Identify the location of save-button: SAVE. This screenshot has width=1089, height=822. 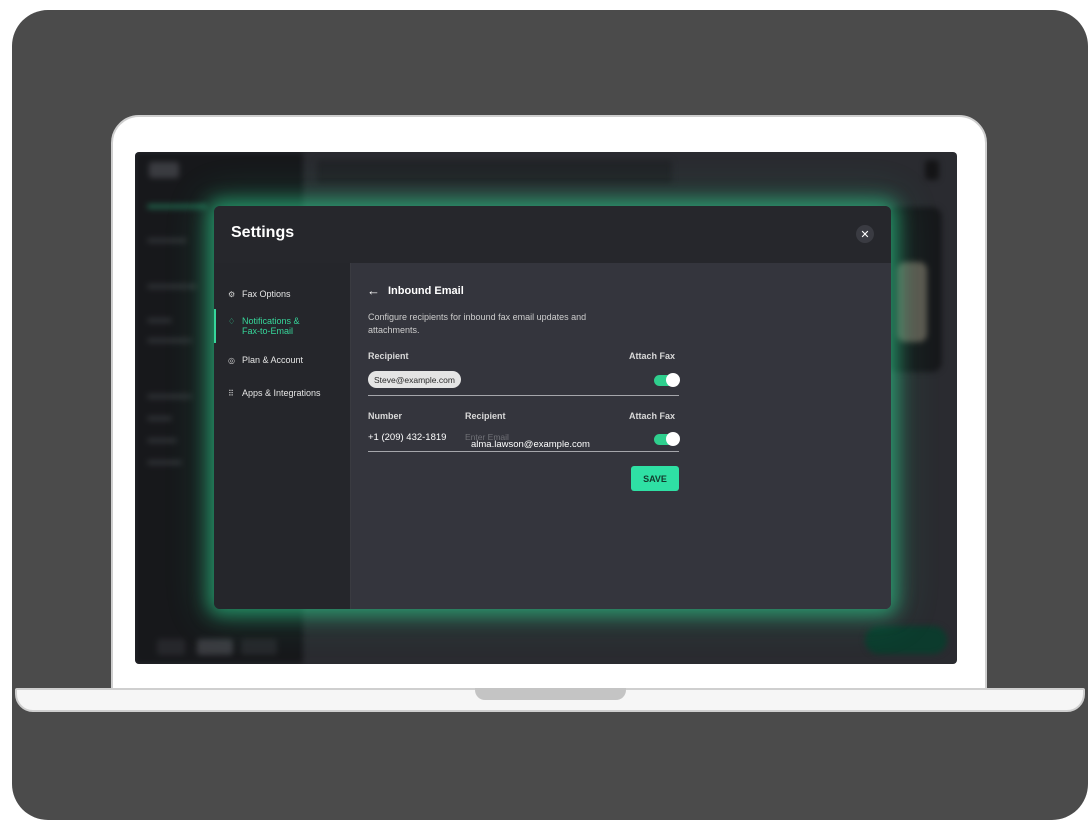
(655, 478).